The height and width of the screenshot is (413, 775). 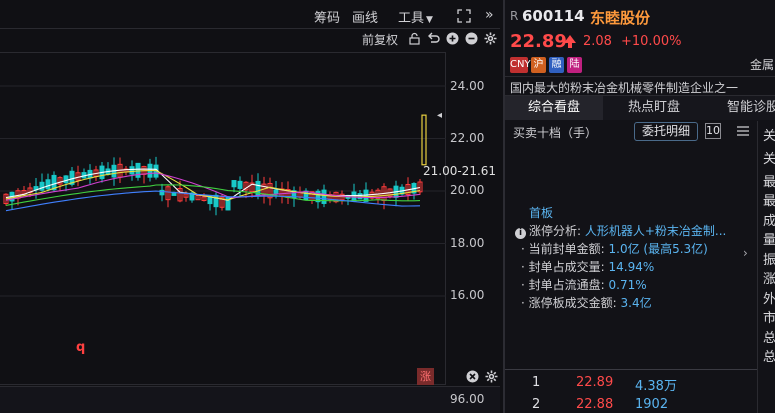 I want to click on expand-arrow-icon: ›, so click(x=745, y=253).